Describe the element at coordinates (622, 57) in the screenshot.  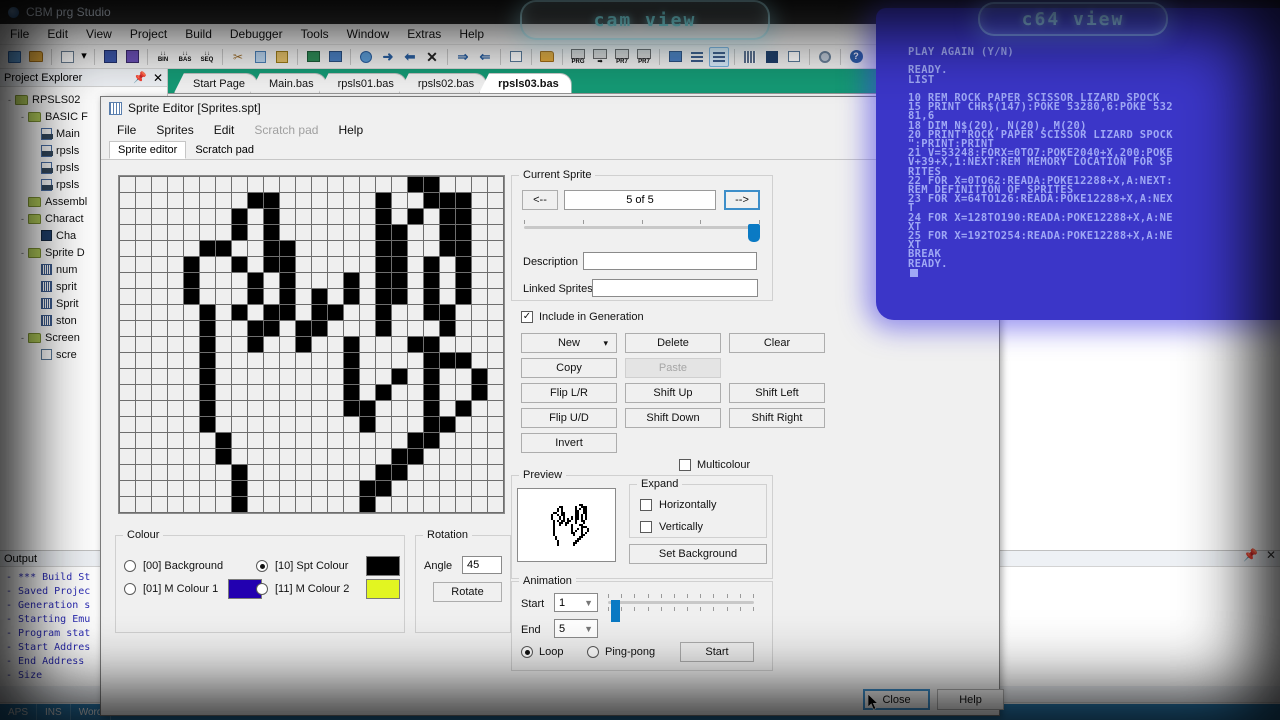
I see `build-prg-alt-icon: PR7` at that location.